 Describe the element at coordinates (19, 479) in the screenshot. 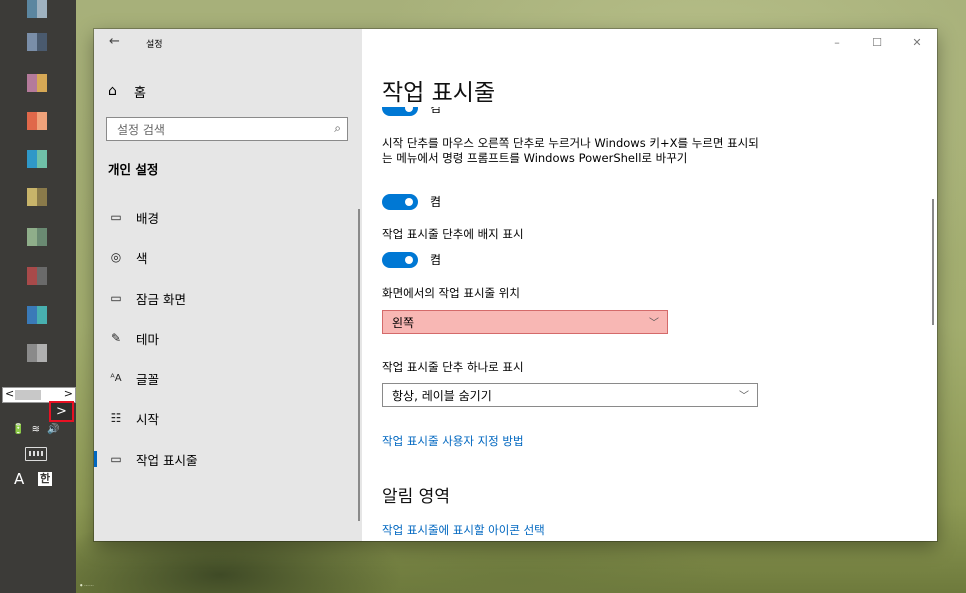

I see `ime-language-indicator: A` at that location.